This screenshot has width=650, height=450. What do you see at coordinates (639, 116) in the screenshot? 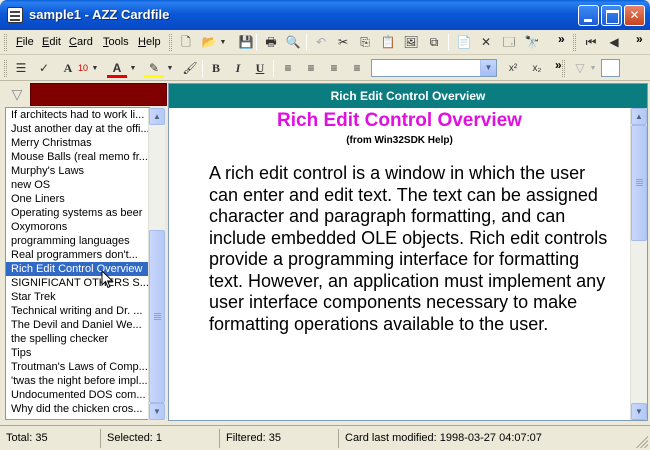
I see `card-scroll-up-button: ▲` at bounding box center [639, 116].